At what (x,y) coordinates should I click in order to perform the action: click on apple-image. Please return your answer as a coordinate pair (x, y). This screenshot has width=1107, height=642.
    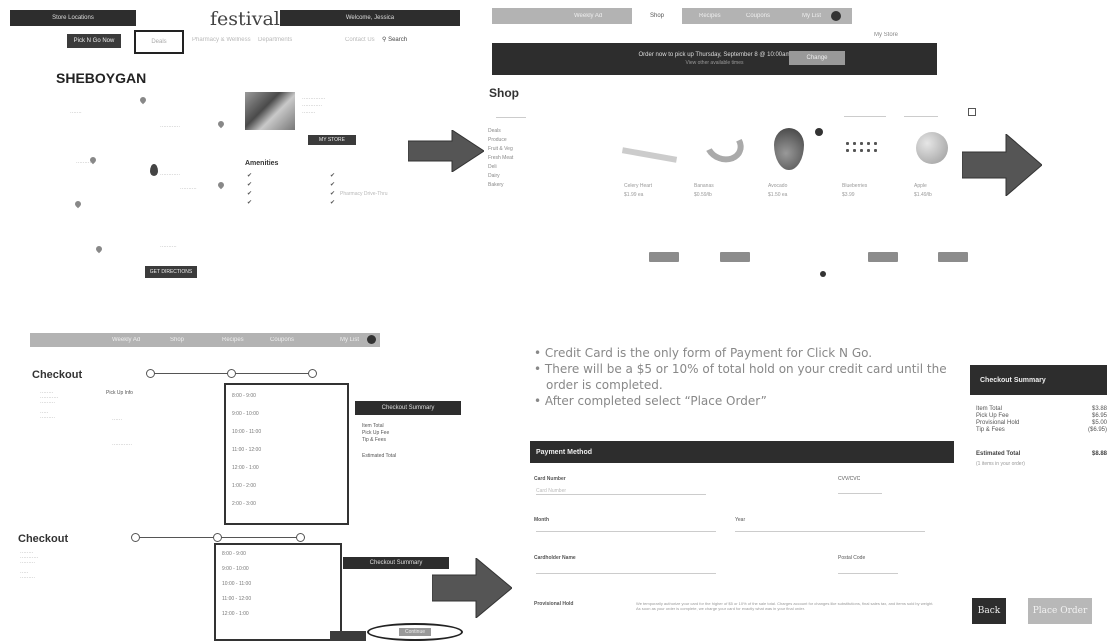
    Looking at the image, I should click on (932, 148).